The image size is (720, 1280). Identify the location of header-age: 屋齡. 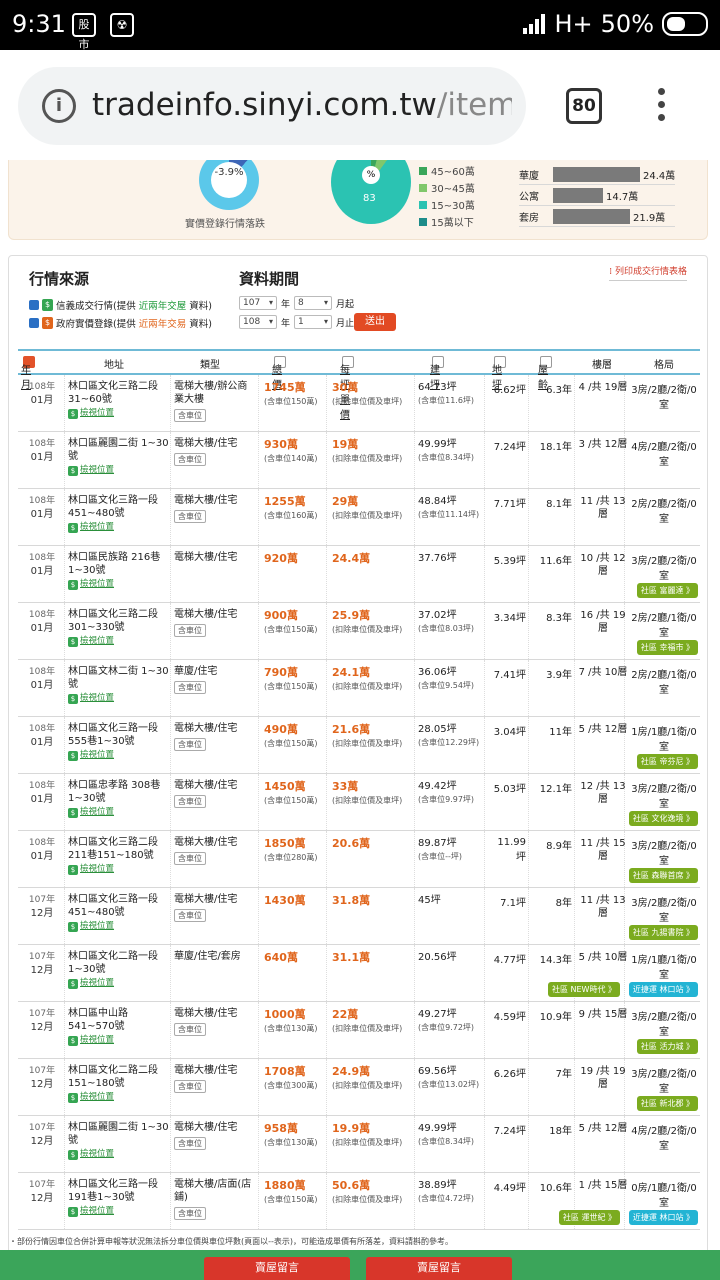
(545, 373).